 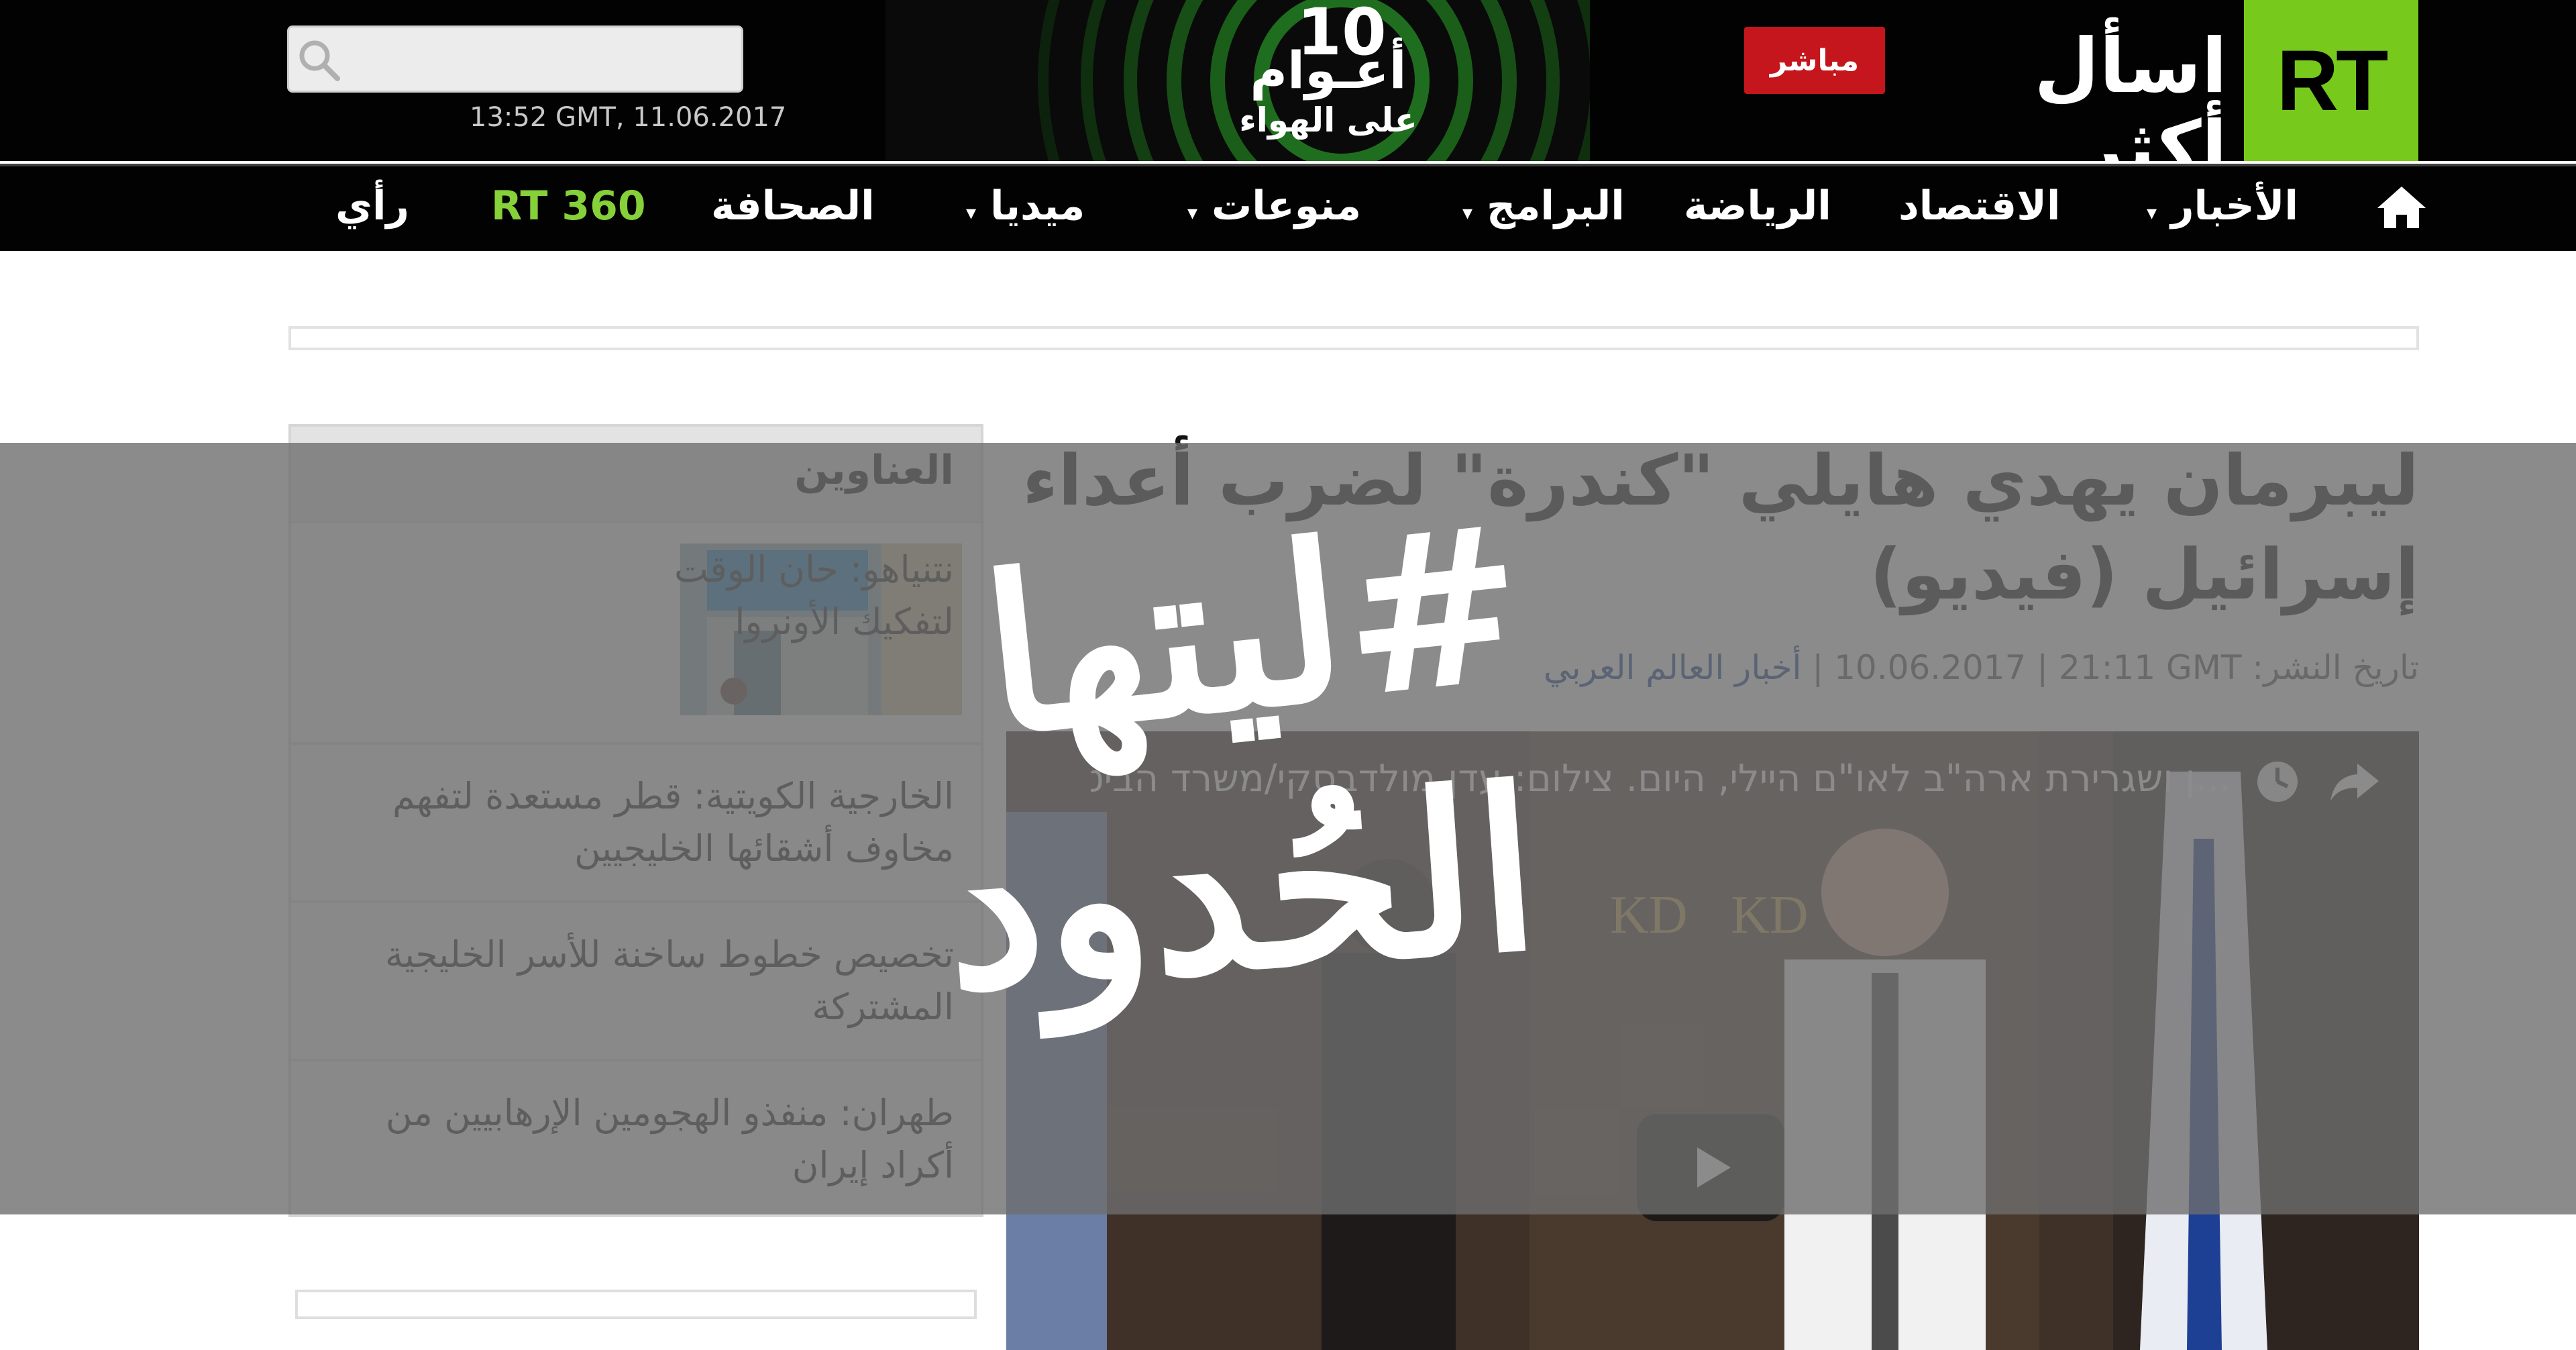 What do you see at coordinates (636, 474) in the screenshot?
I see `sidebar-header: العناوين` at bounding box center [636, 474].